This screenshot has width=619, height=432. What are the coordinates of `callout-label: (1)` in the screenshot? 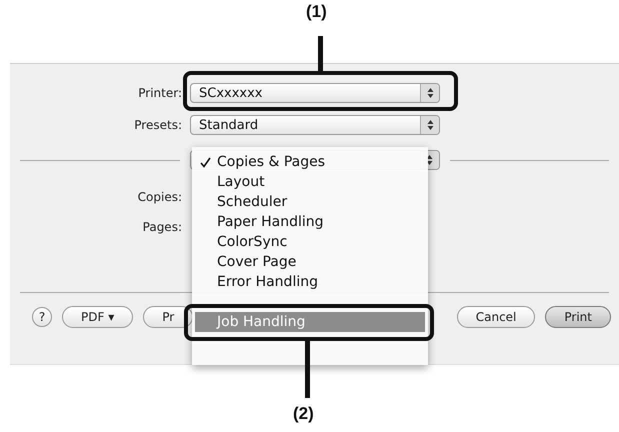 It's located at (316, 12).